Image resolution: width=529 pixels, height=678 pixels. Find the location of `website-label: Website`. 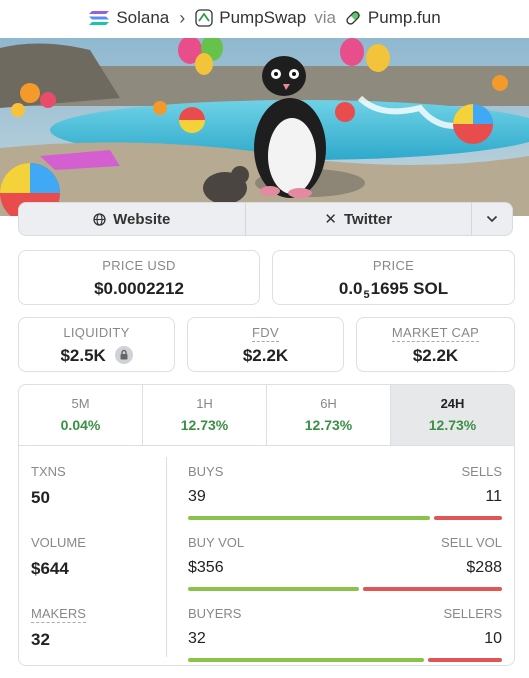

website-label: Website is located at coordinates (142, 219).